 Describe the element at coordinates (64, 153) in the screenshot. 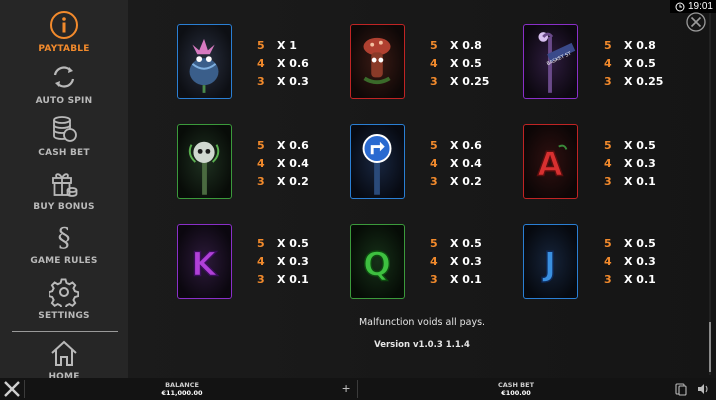

I see `menu-label: CASH BET` at that location.